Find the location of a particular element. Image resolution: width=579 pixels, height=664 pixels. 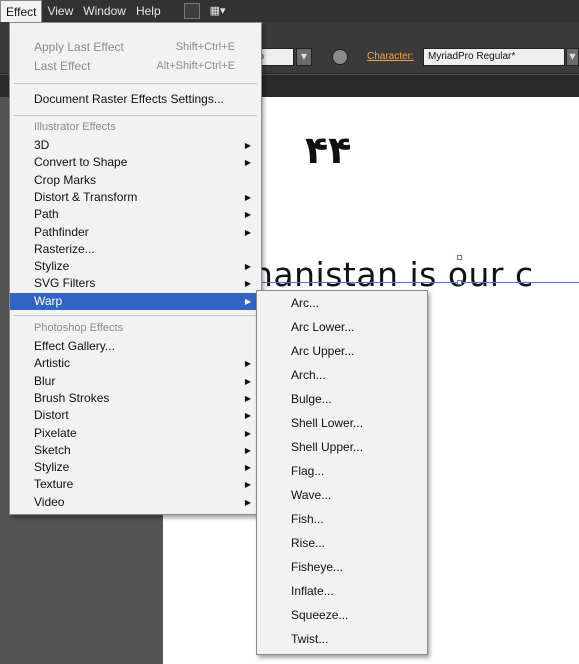

menu-item-sketch: Sketch ▶ is located at coordinates (135, 450).